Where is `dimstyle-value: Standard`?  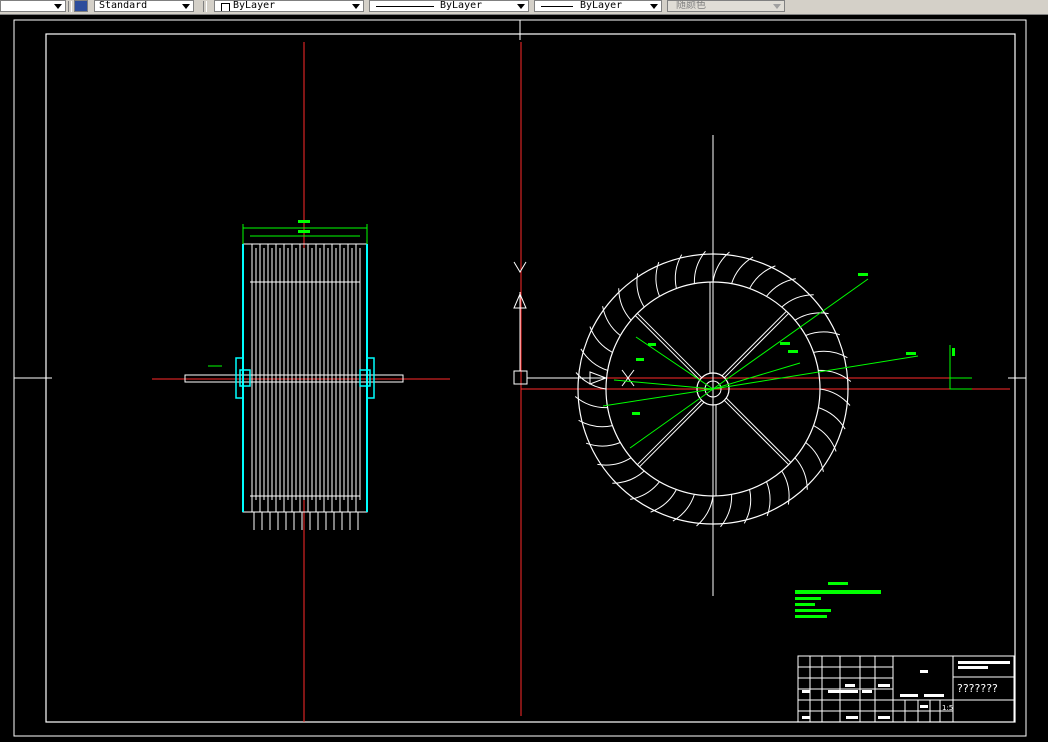 dimstyle-value: Standard is located at coordinates (123, 5).